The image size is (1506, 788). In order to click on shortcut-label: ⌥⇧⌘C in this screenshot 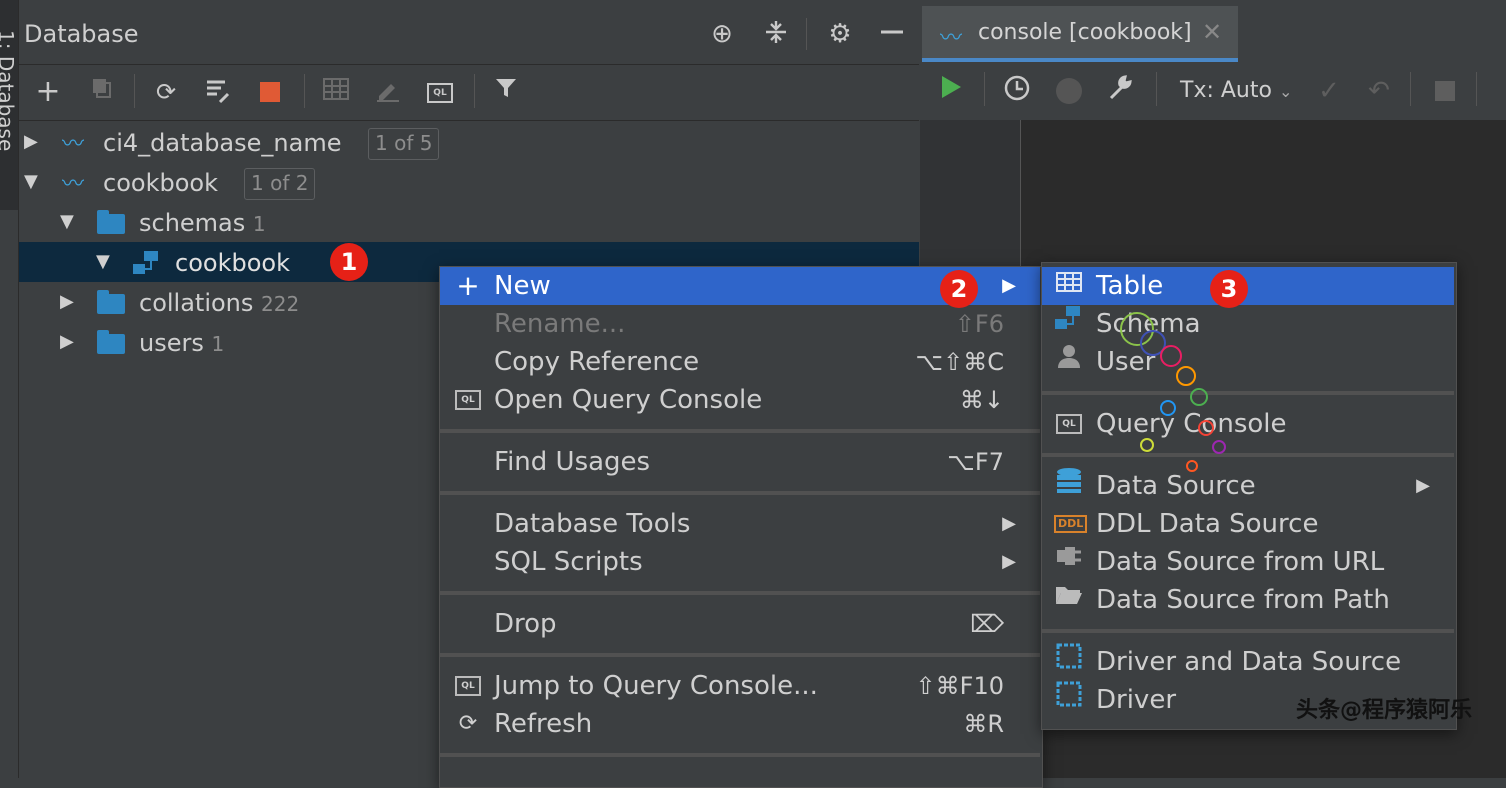, I will do `click(959, 362)`.